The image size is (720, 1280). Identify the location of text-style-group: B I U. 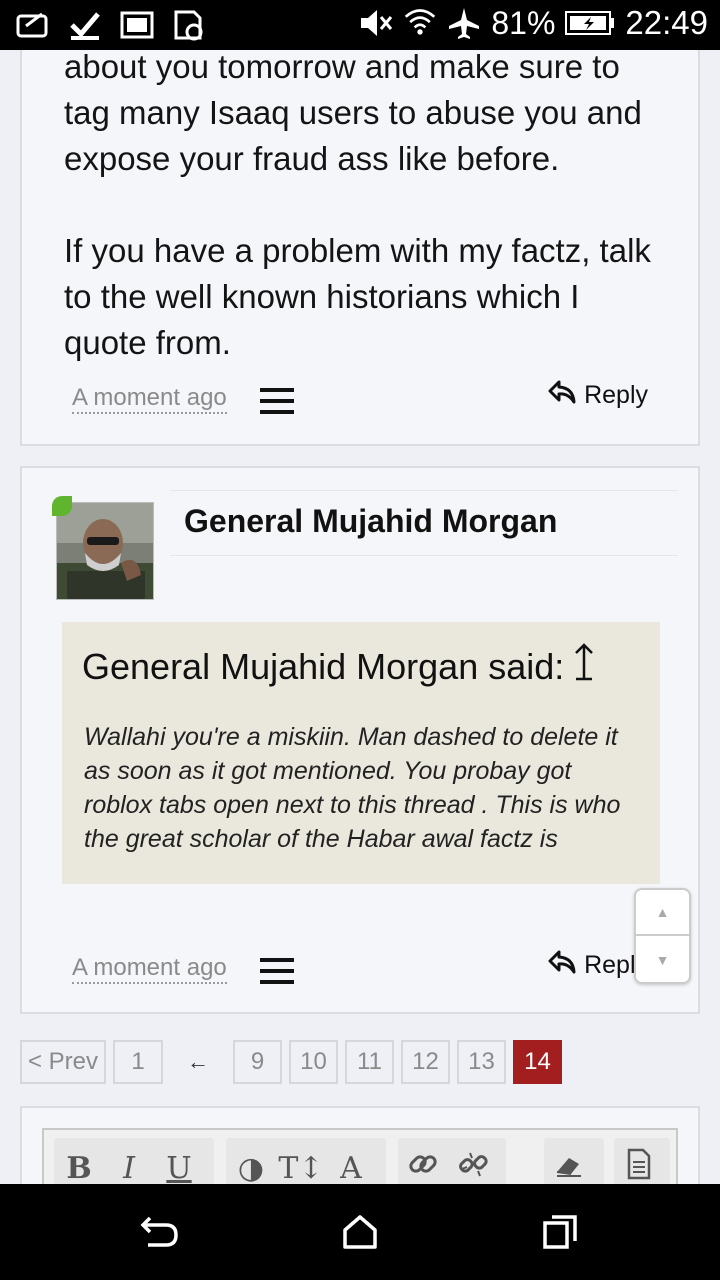
(134, 1161).